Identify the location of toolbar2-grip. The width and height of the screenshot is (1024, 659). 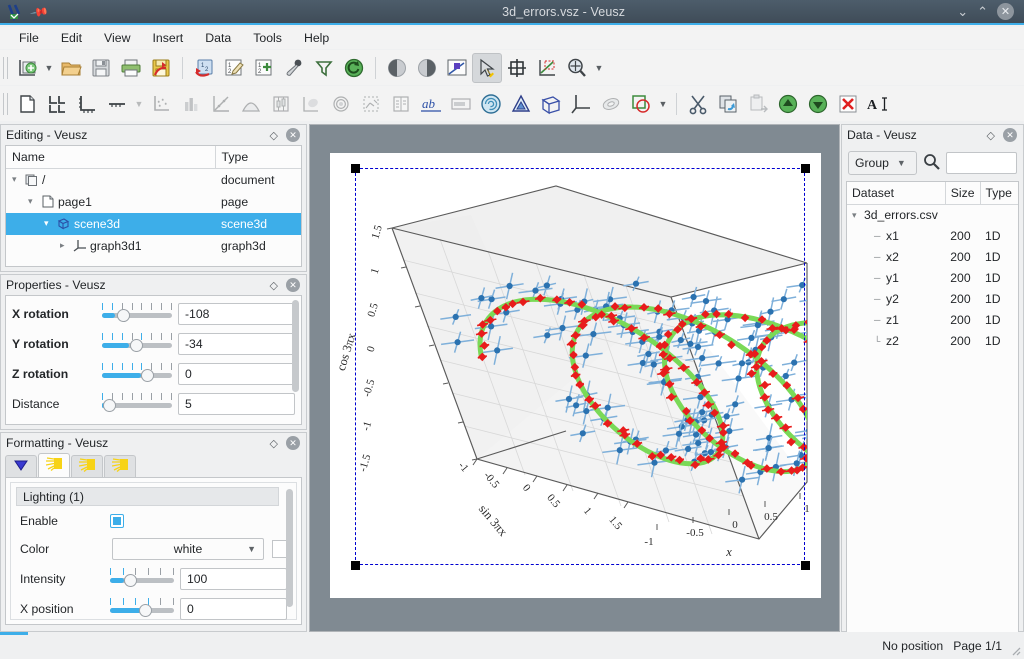
(5, 103).